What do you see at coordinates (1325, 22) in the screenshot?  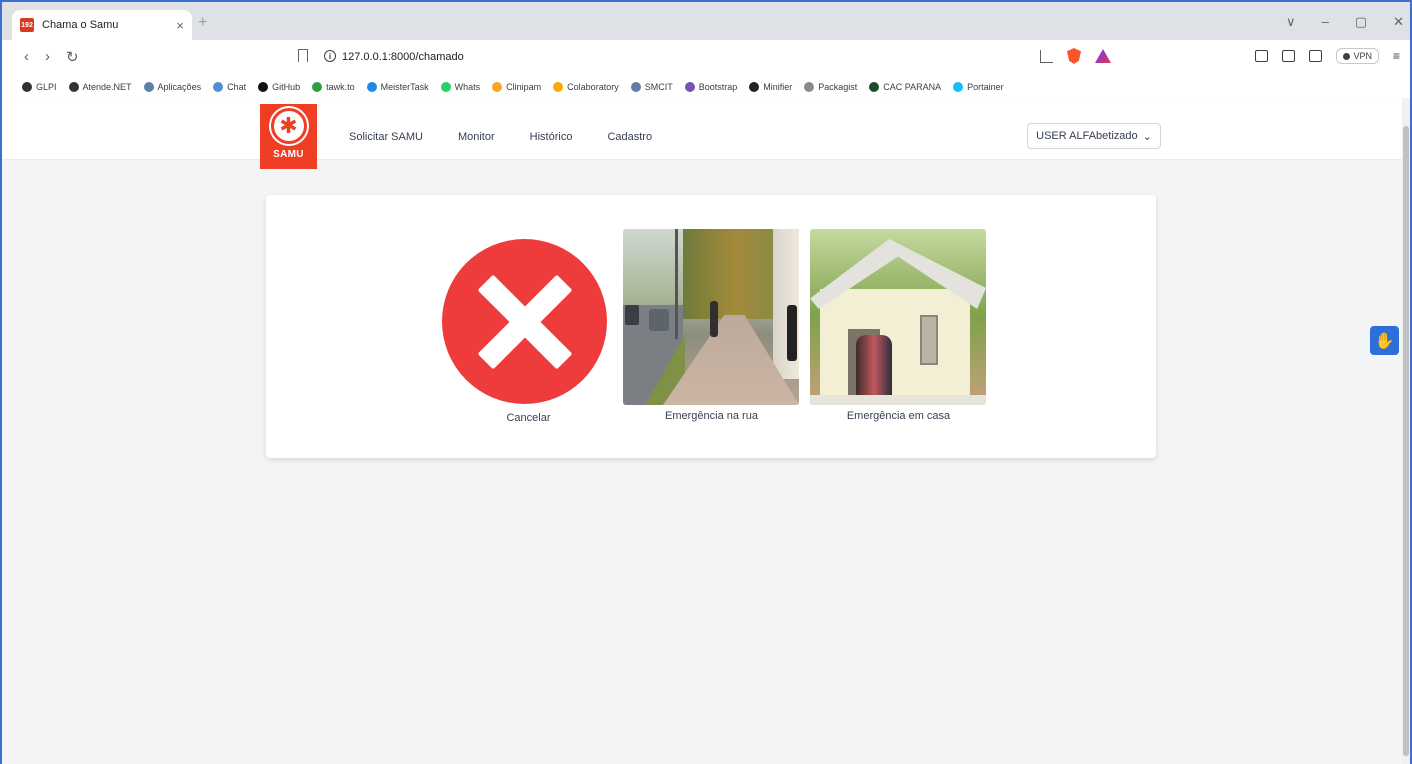 I see `minimize-icon: –` at bounding box center [1325, 22].